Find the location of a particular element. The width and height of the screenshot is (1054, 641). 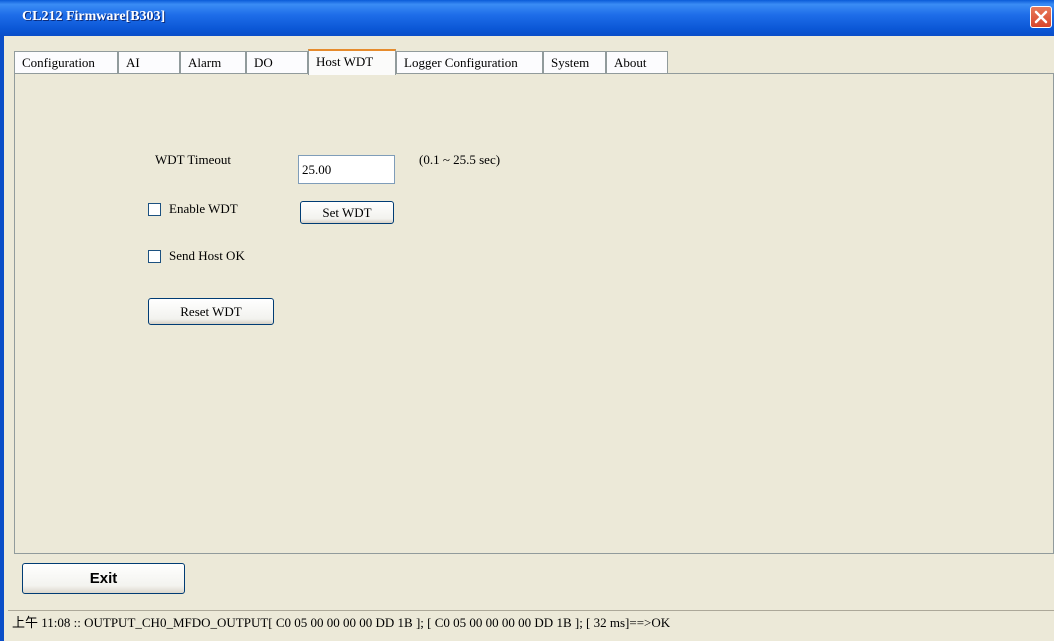

title-bar: CL212 Firmware[B303] is located at coordinates (527, 18).